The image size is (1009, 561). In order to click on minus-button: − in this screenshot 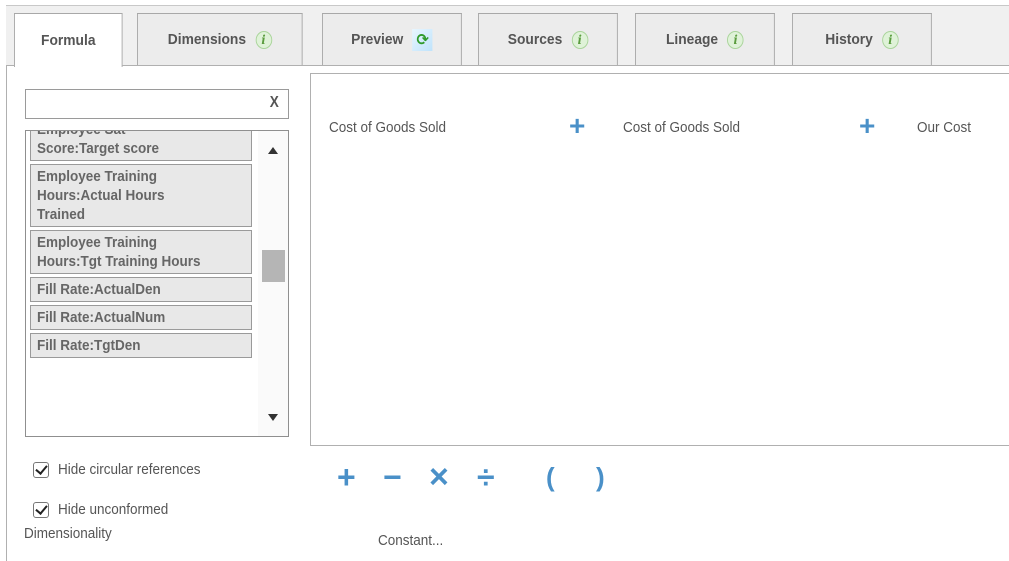, I will do `click(392, 477)`.